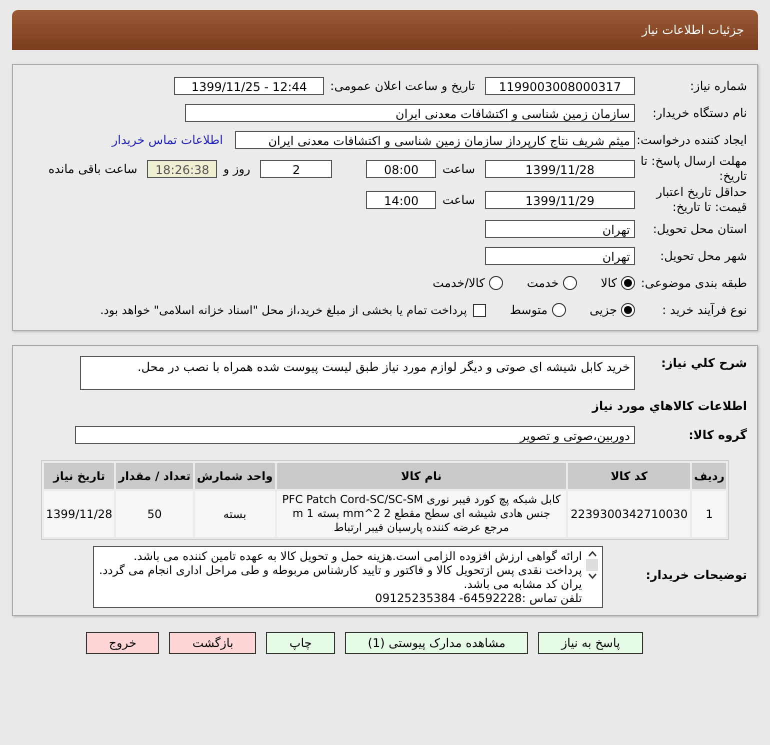 The image size is (770, 745). What do you see at coordinates (340, 570) in the screenshot?
I see `note-line: پرداخت نقدی پس ازتحویل کالا و فاکتور و تایید کارشناس مربوطه و طی مراحل اداری انجام می گردد.` at bounding box center [340, 570].